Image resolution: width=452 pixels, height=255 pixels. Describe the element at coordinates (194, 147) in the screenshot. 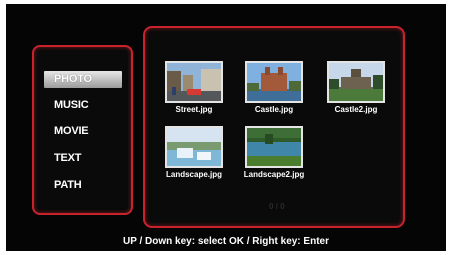

I see `landscape-photo-thumbnail` at that location.